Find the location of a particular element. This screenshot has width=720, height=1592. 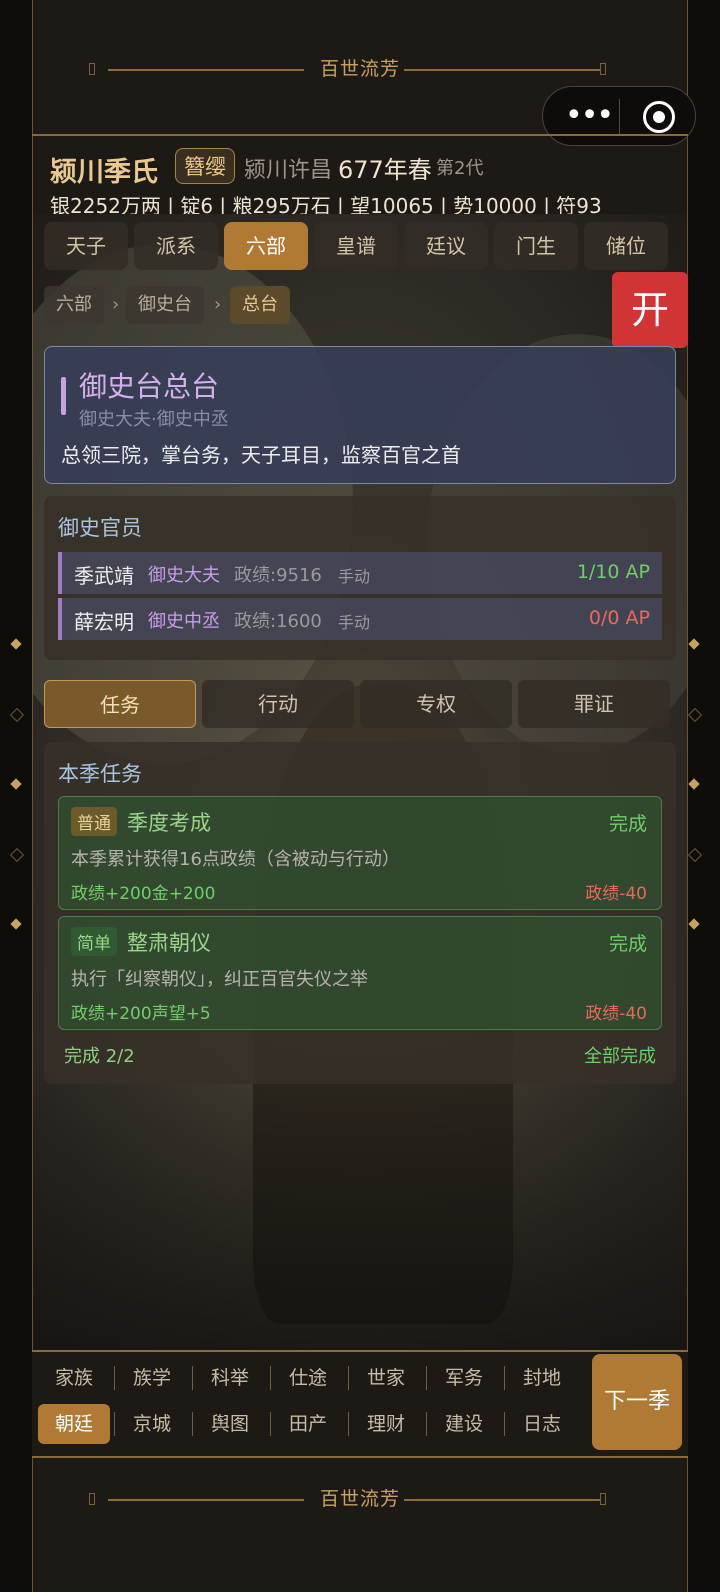

bottom-banner: 百世流芳 is located at coordinates (360, 1500).